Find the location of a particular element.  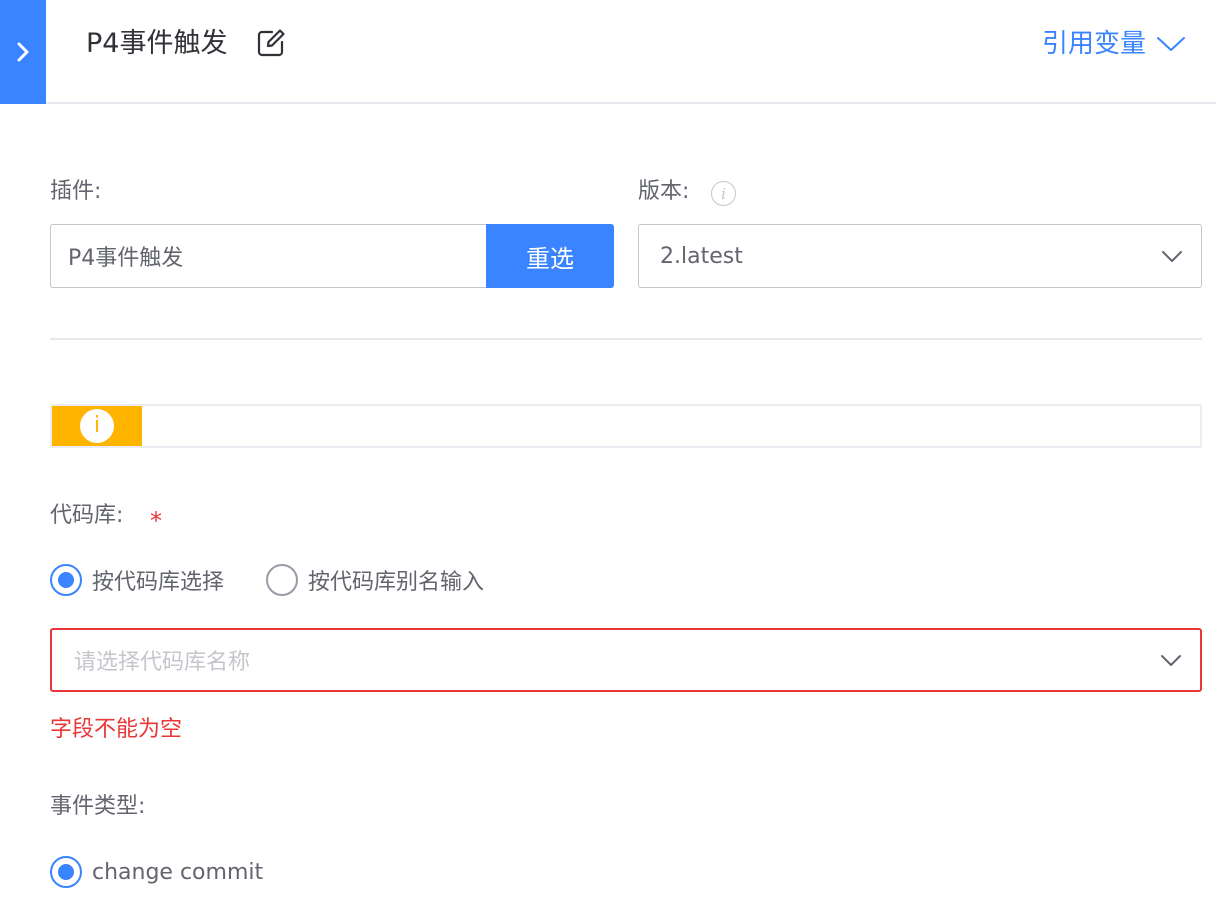

repo-name-placeholder: 请选择代码库名称 is located at coordinates (162, 662).